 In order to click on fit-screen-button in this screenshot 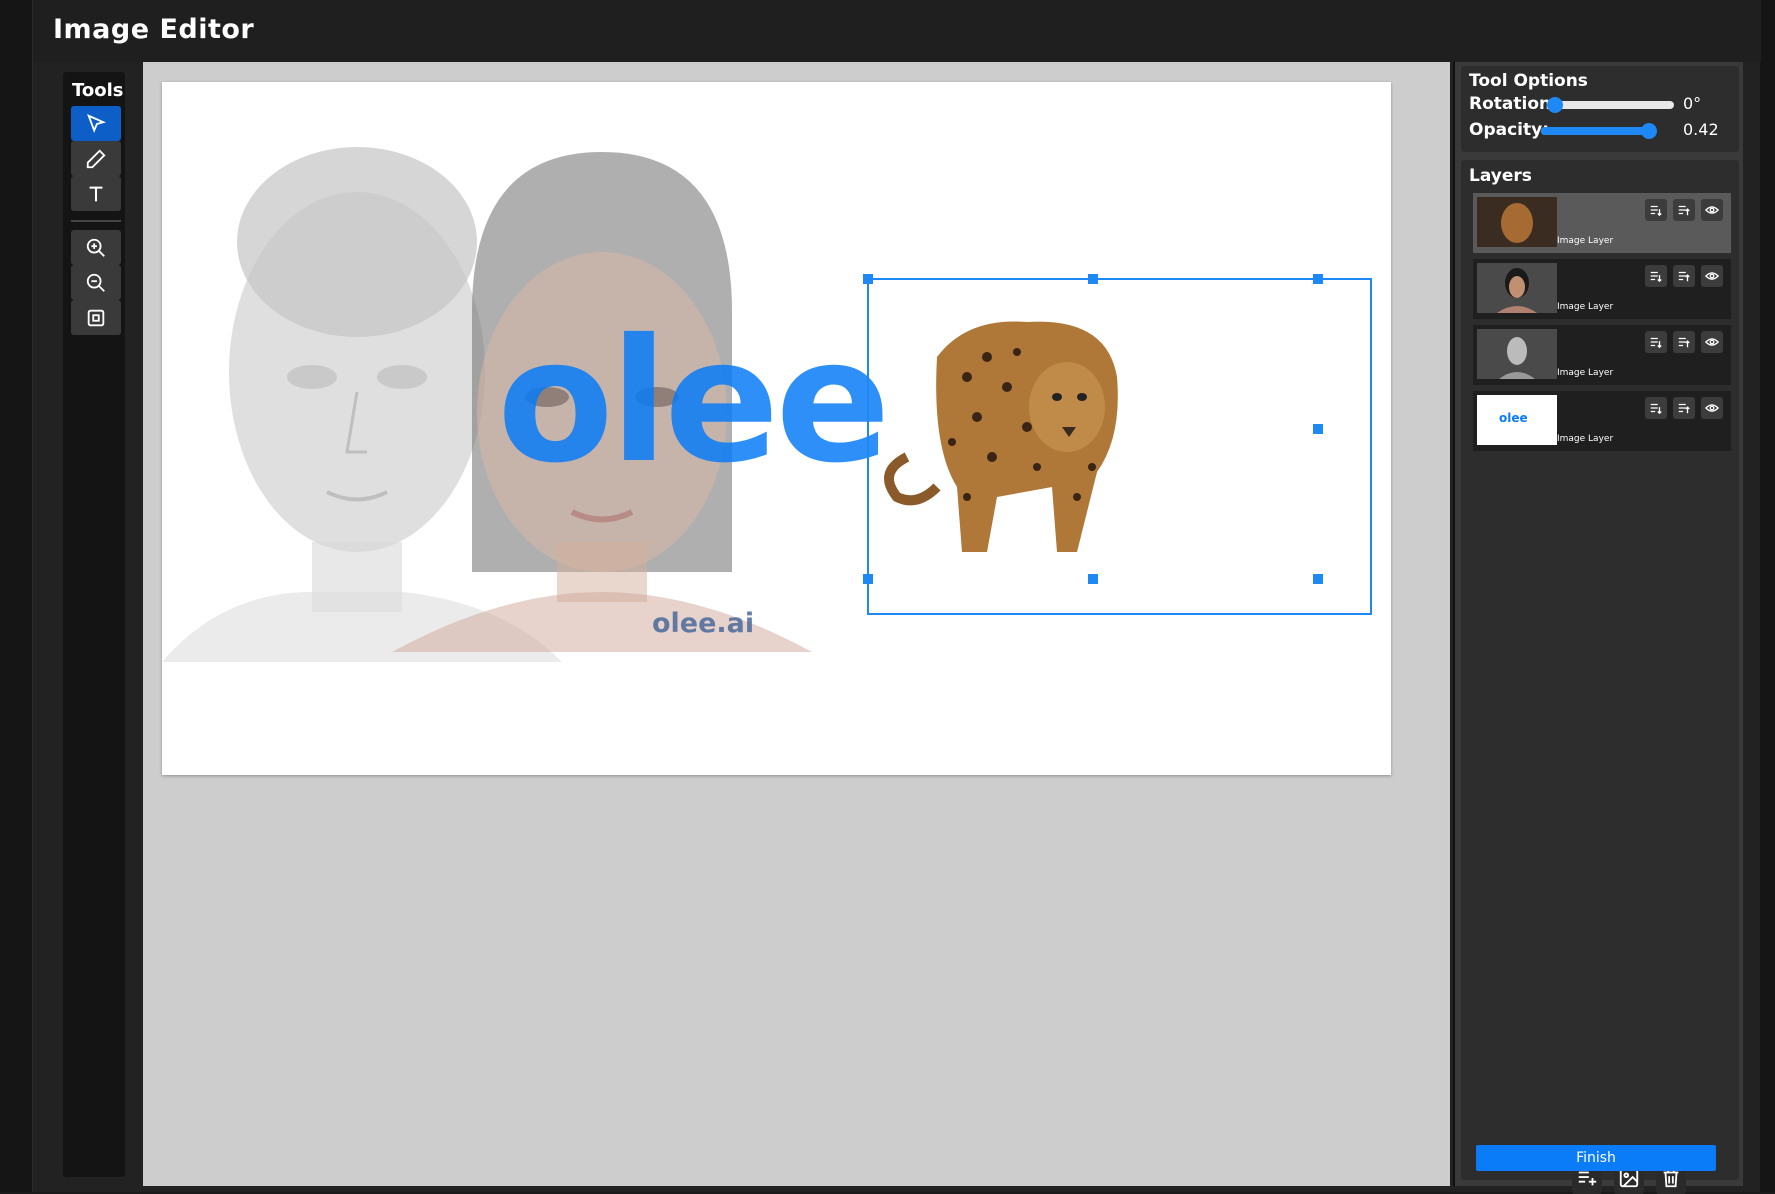, I will do `click(96, 317)`.